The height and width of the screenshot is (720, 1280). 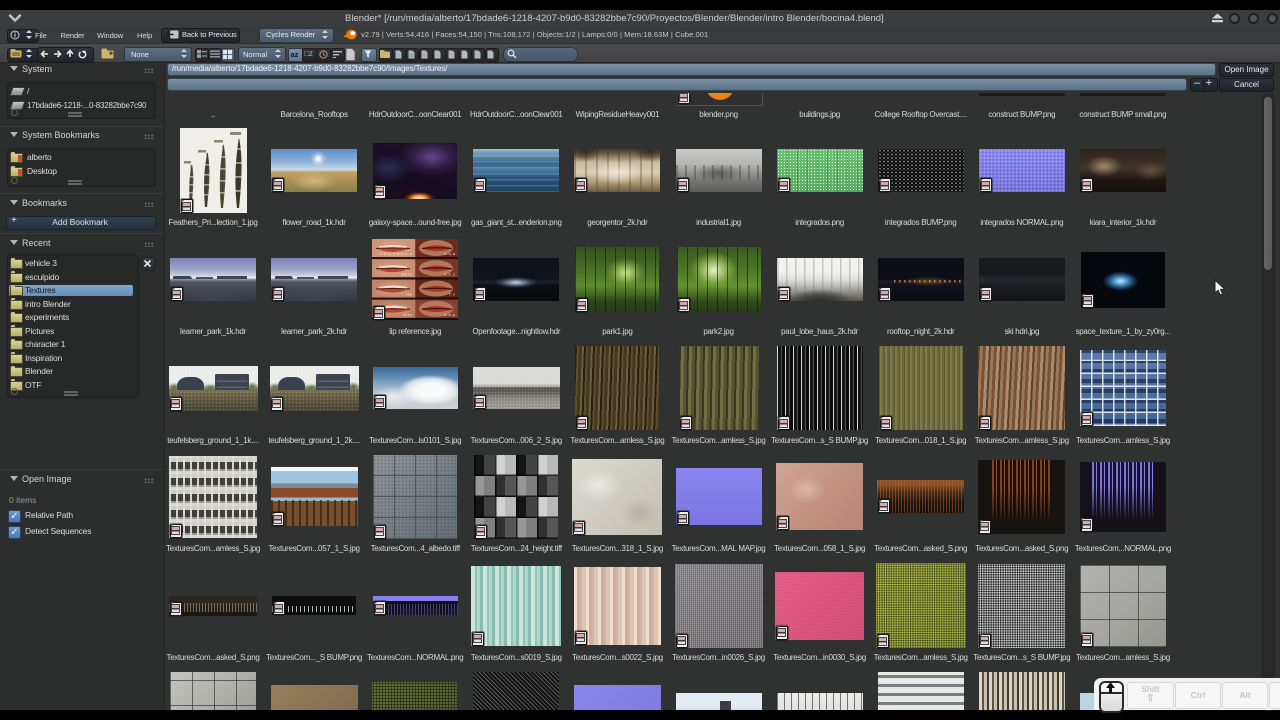 I want to click on svg-text: f.v, so click(x=452, y=295).